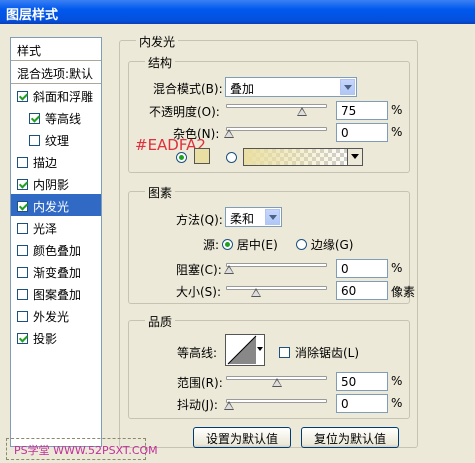 This screenshot has width=475, height=463. What do you see at coordinates (157, 41) in the screenshot?
I see `section-title: 内发光` at bounding box center [157, 41].